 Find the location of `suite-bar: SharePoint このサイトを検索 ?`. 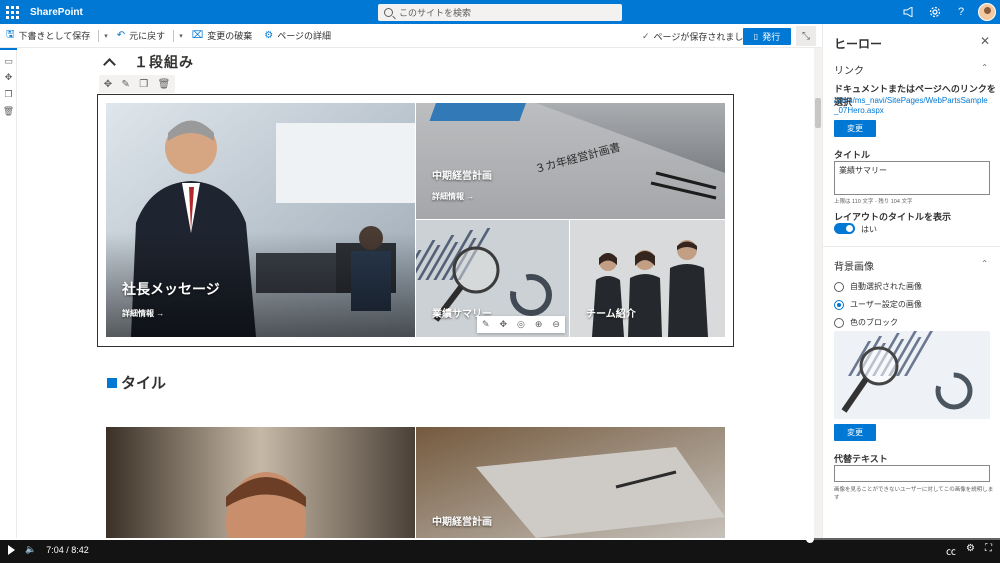

suite-bar: SharePoint このサイトを検索 ? is located at coordinates (500, 12).